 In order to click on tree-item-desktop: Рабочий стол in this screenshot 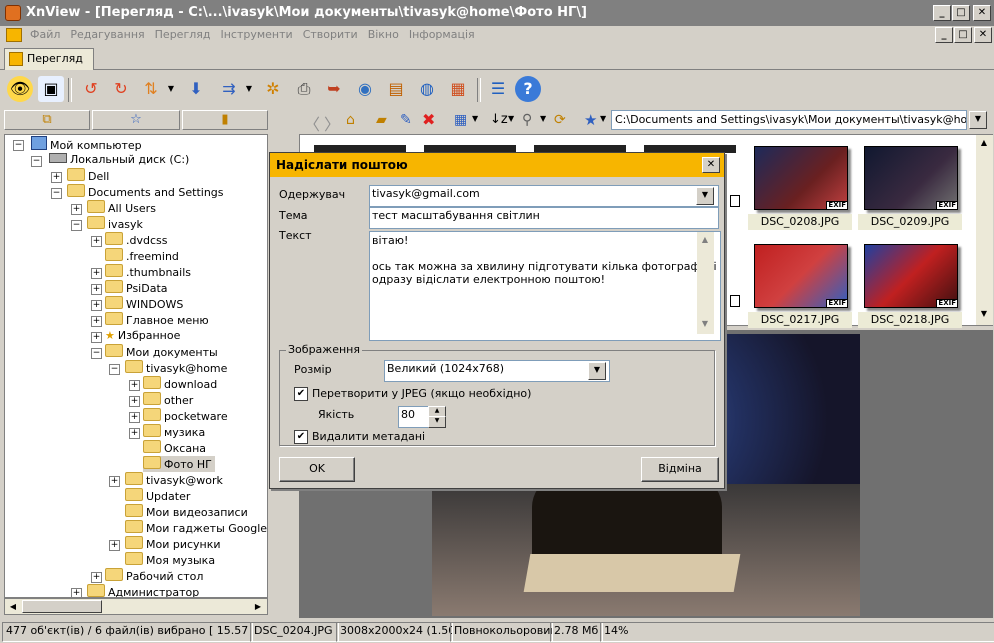, I will do `click(154, 576)`.